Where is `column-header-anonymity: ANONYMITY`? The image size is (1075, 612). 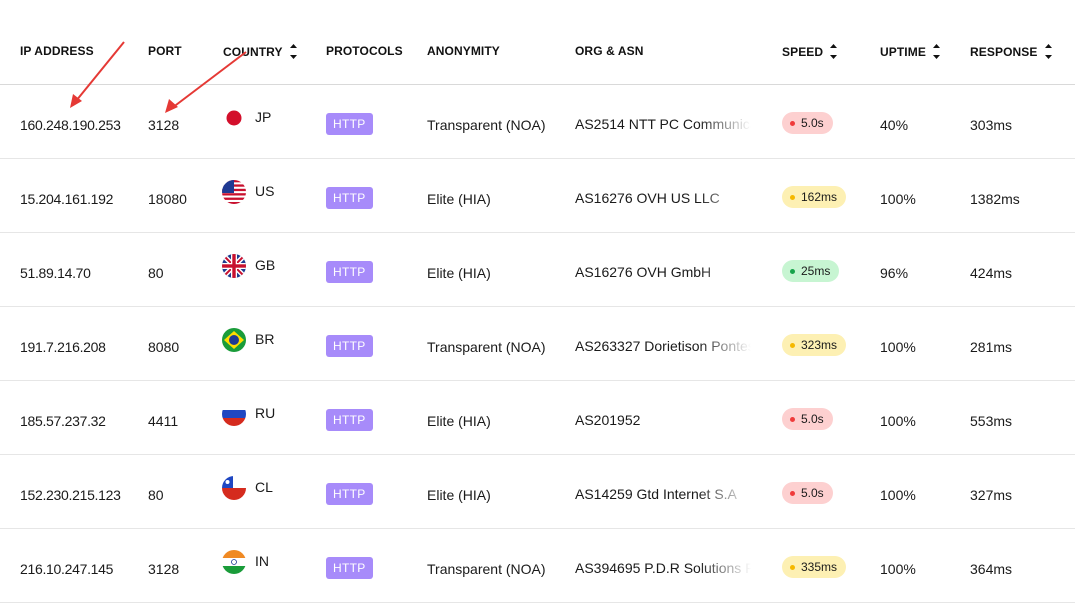
column-header-anonymity: ANONYMITY is located at coordinates (463, 51).